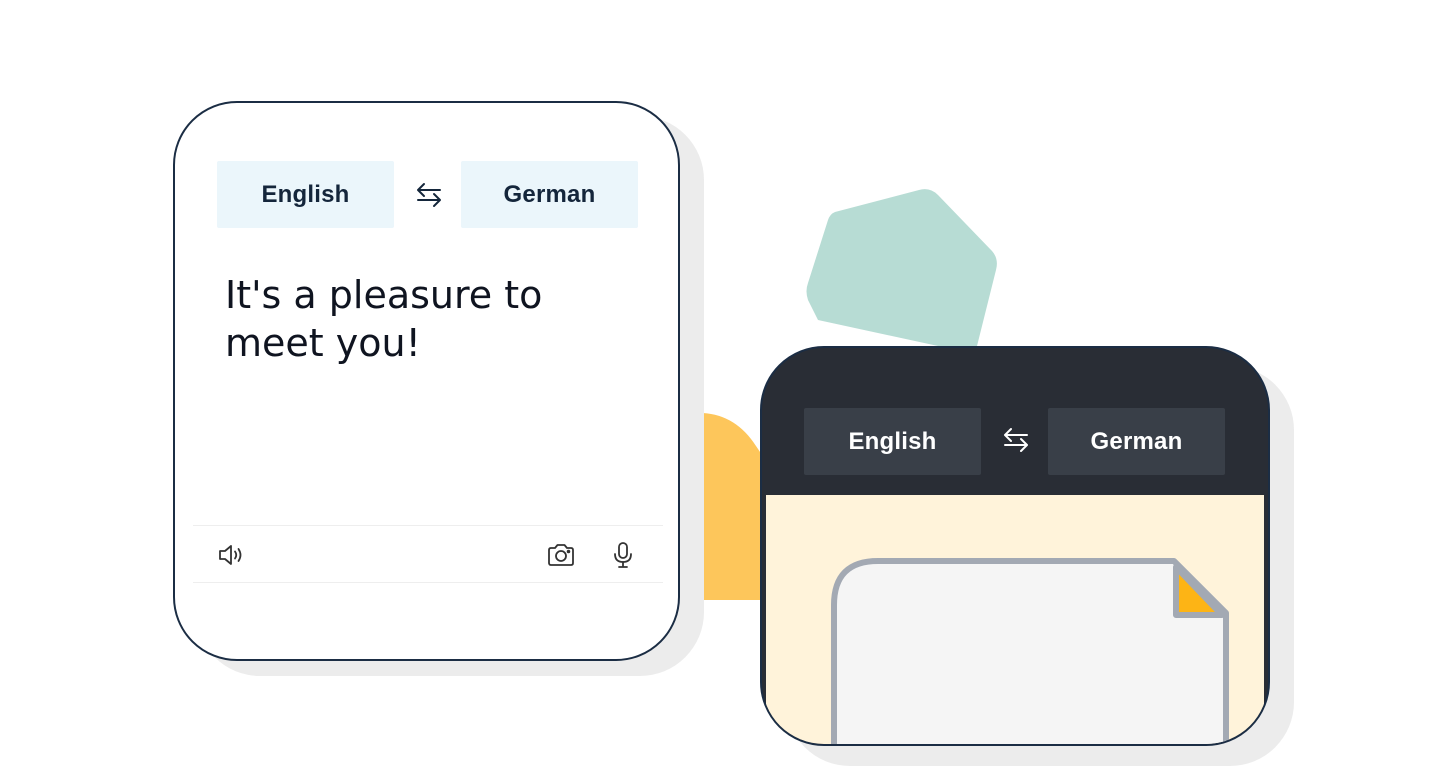 The width and height of the screenshot is (1440, 766). What do you see at coordinates (901, 271) in the screenshot?
I see `mint-hexagon-shape` at bounding box center [901, 271].